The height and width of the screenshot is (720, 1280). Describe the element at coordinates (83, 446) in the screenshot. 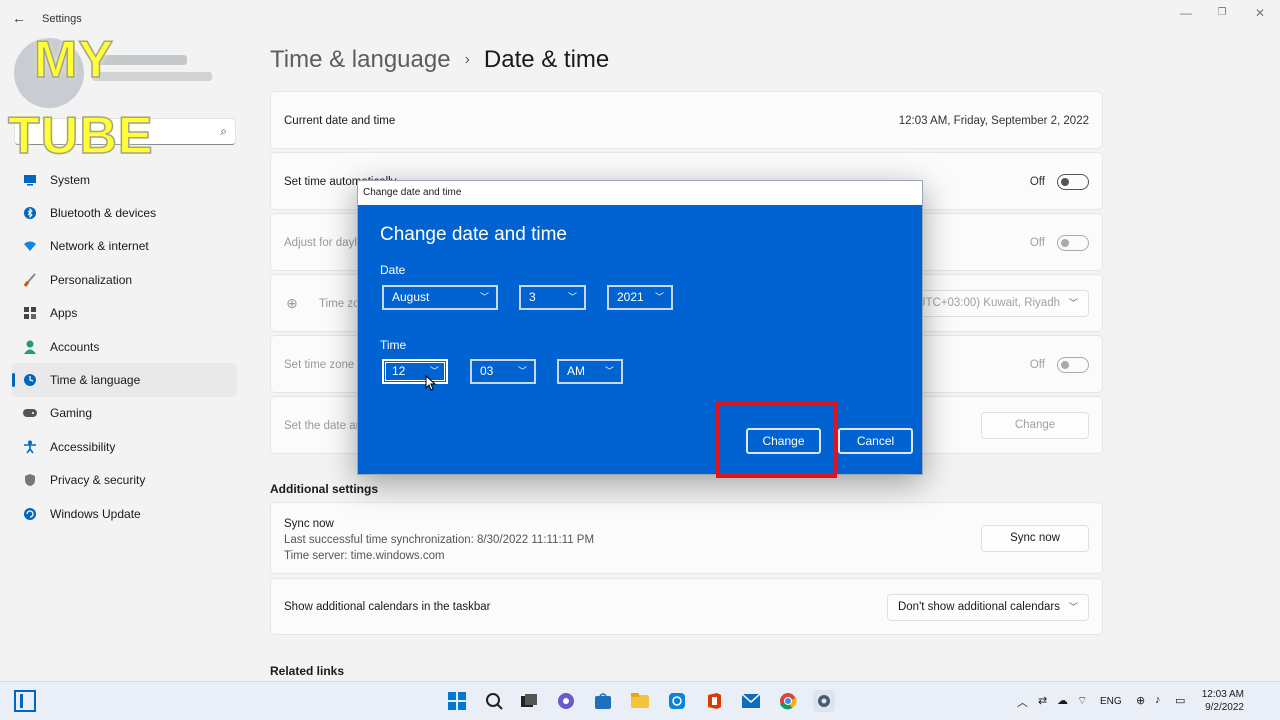

I see `sidebar-item-label: Accessibility` at that location.